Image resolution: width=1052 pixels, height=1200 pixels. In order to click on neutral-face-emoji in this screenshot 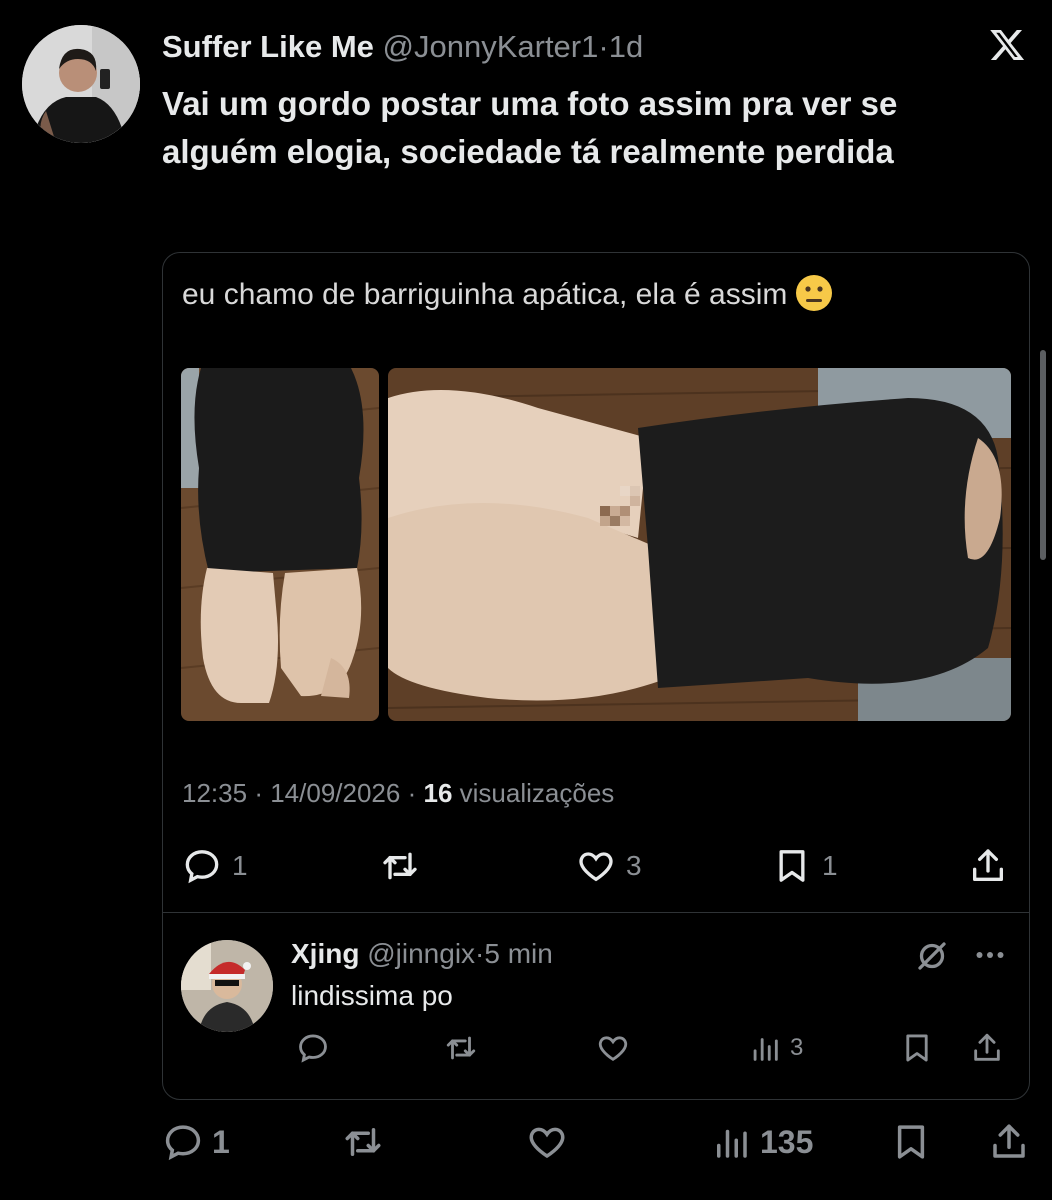, I will do `click(814, 293)`.